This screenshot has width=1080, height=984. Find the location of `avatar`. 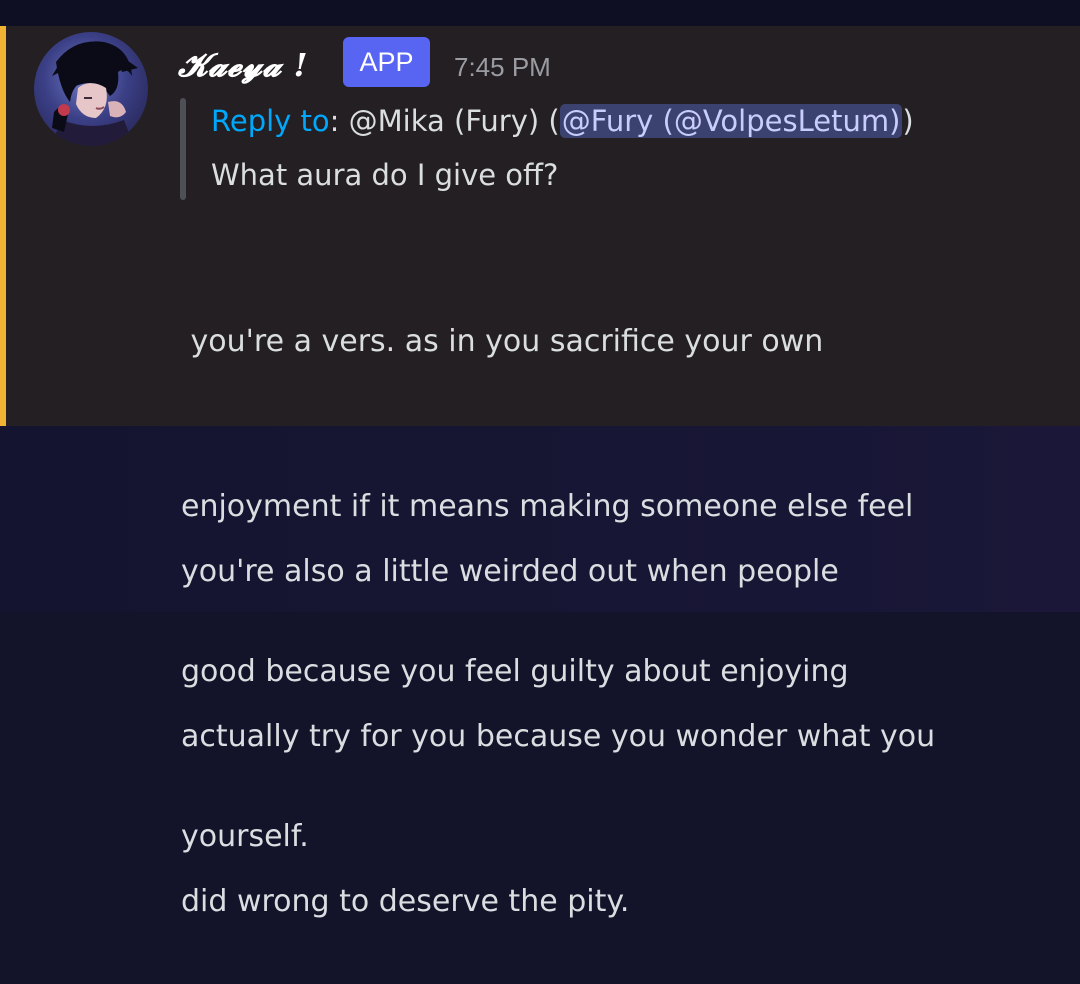

avatar is located at coordinates (91, 89).